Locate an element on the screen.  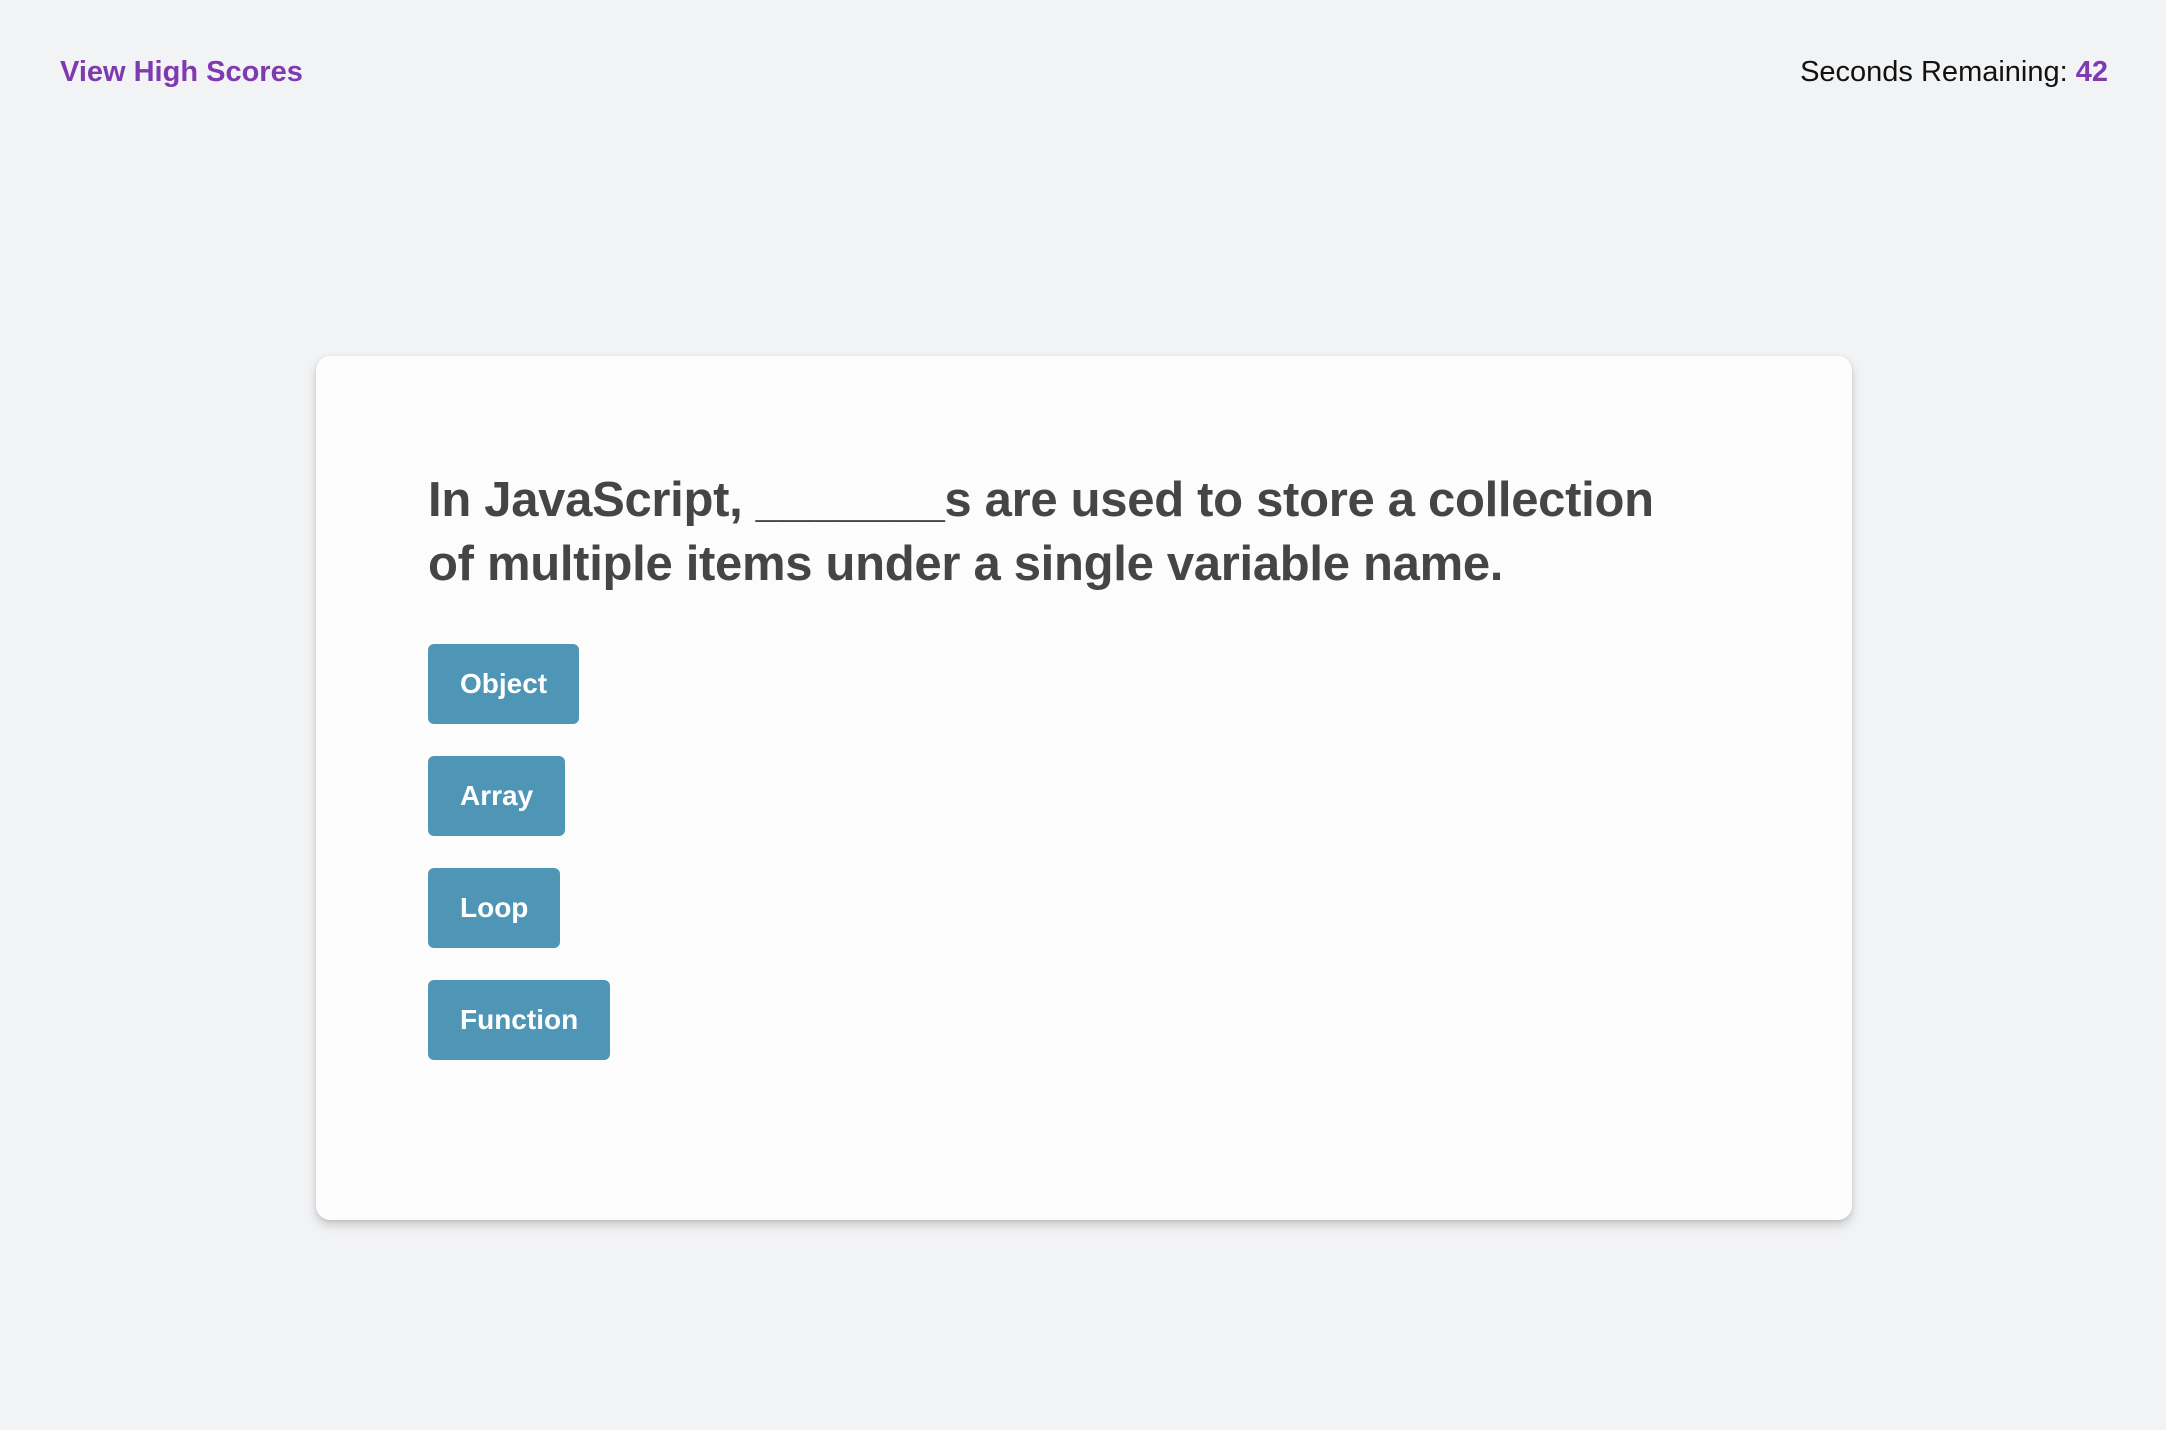
header: View High Scores Seconds Remaining: 42 is located at coordinates (1083, 75).